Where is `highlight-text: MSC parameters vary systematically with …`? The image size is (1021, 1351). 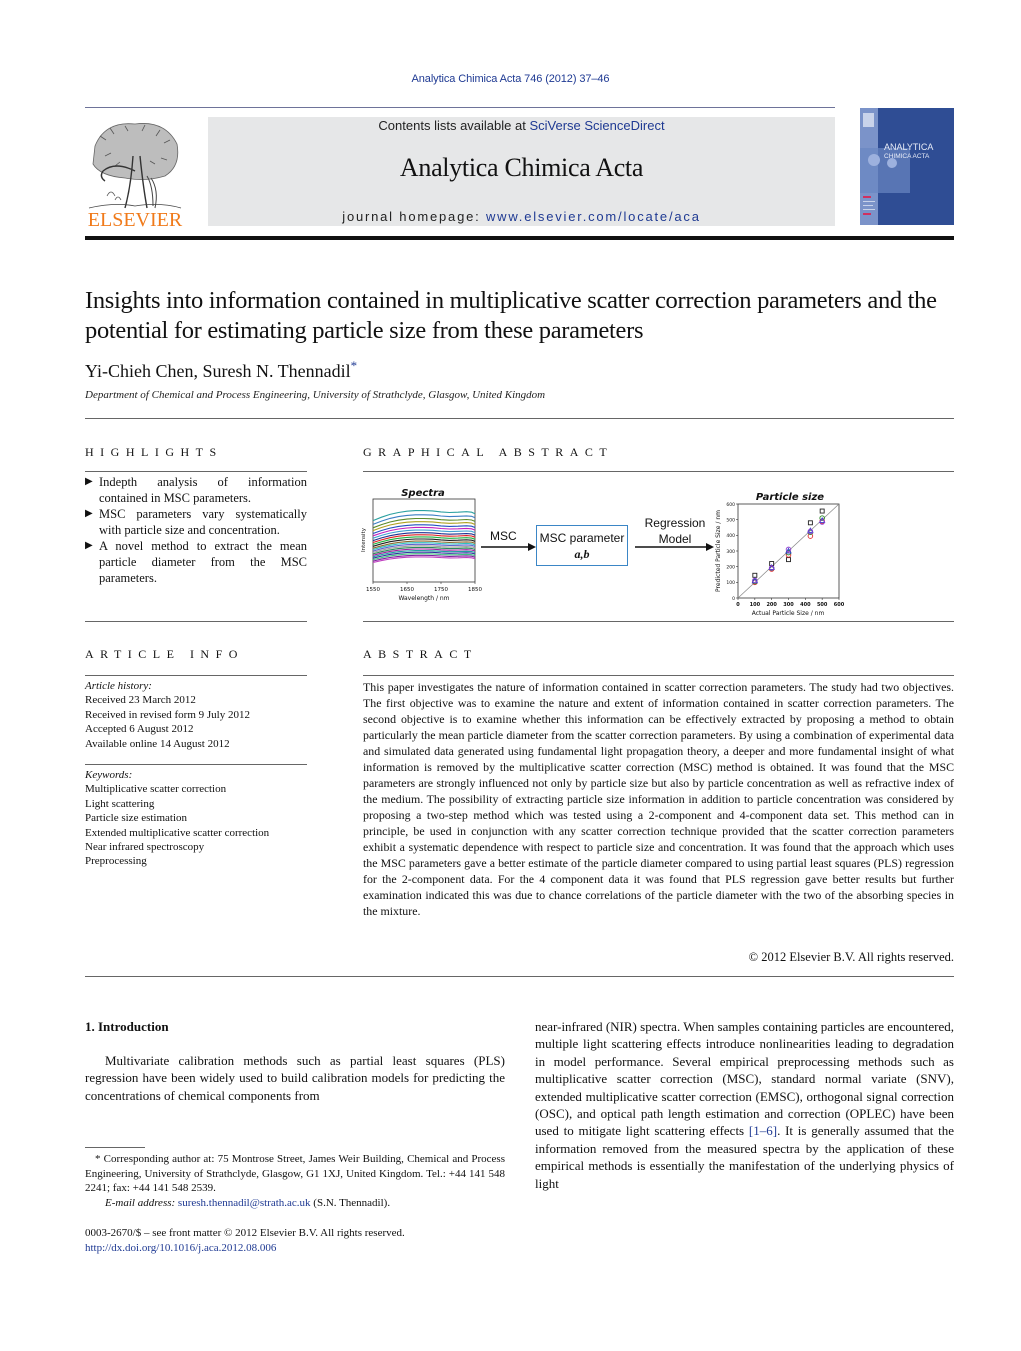
highlight-text: MSC parameters vary systematically with … is located at coordinates (203, 522).